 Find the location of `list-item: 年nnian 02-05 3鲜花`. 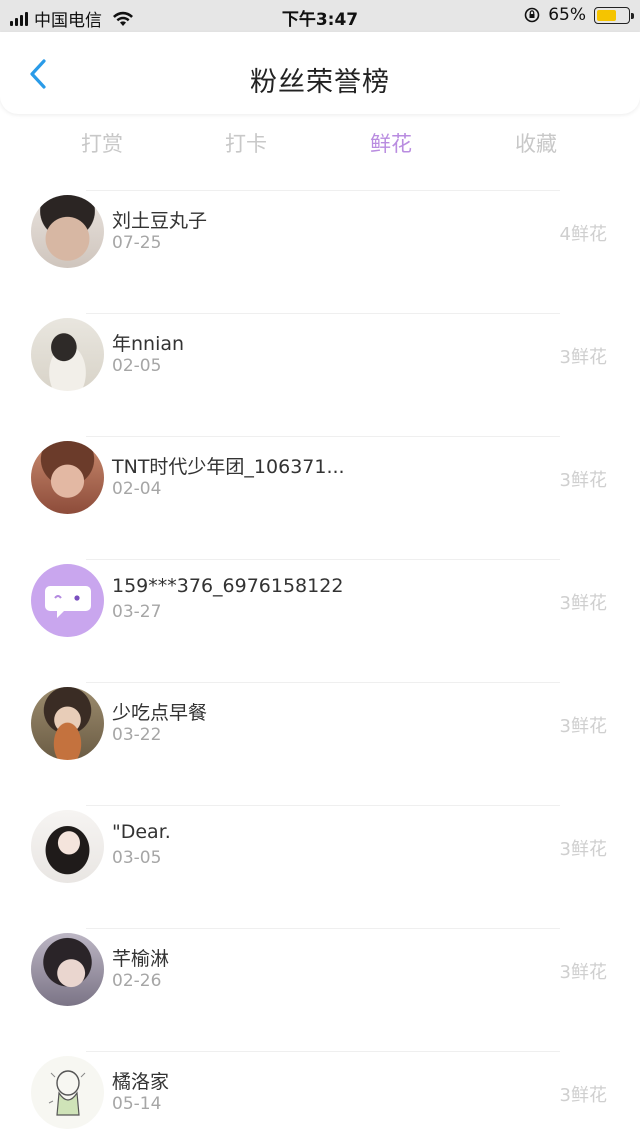

list-item: 年nnian 02-05 3鲜花 is located at coordinates (320, 374).